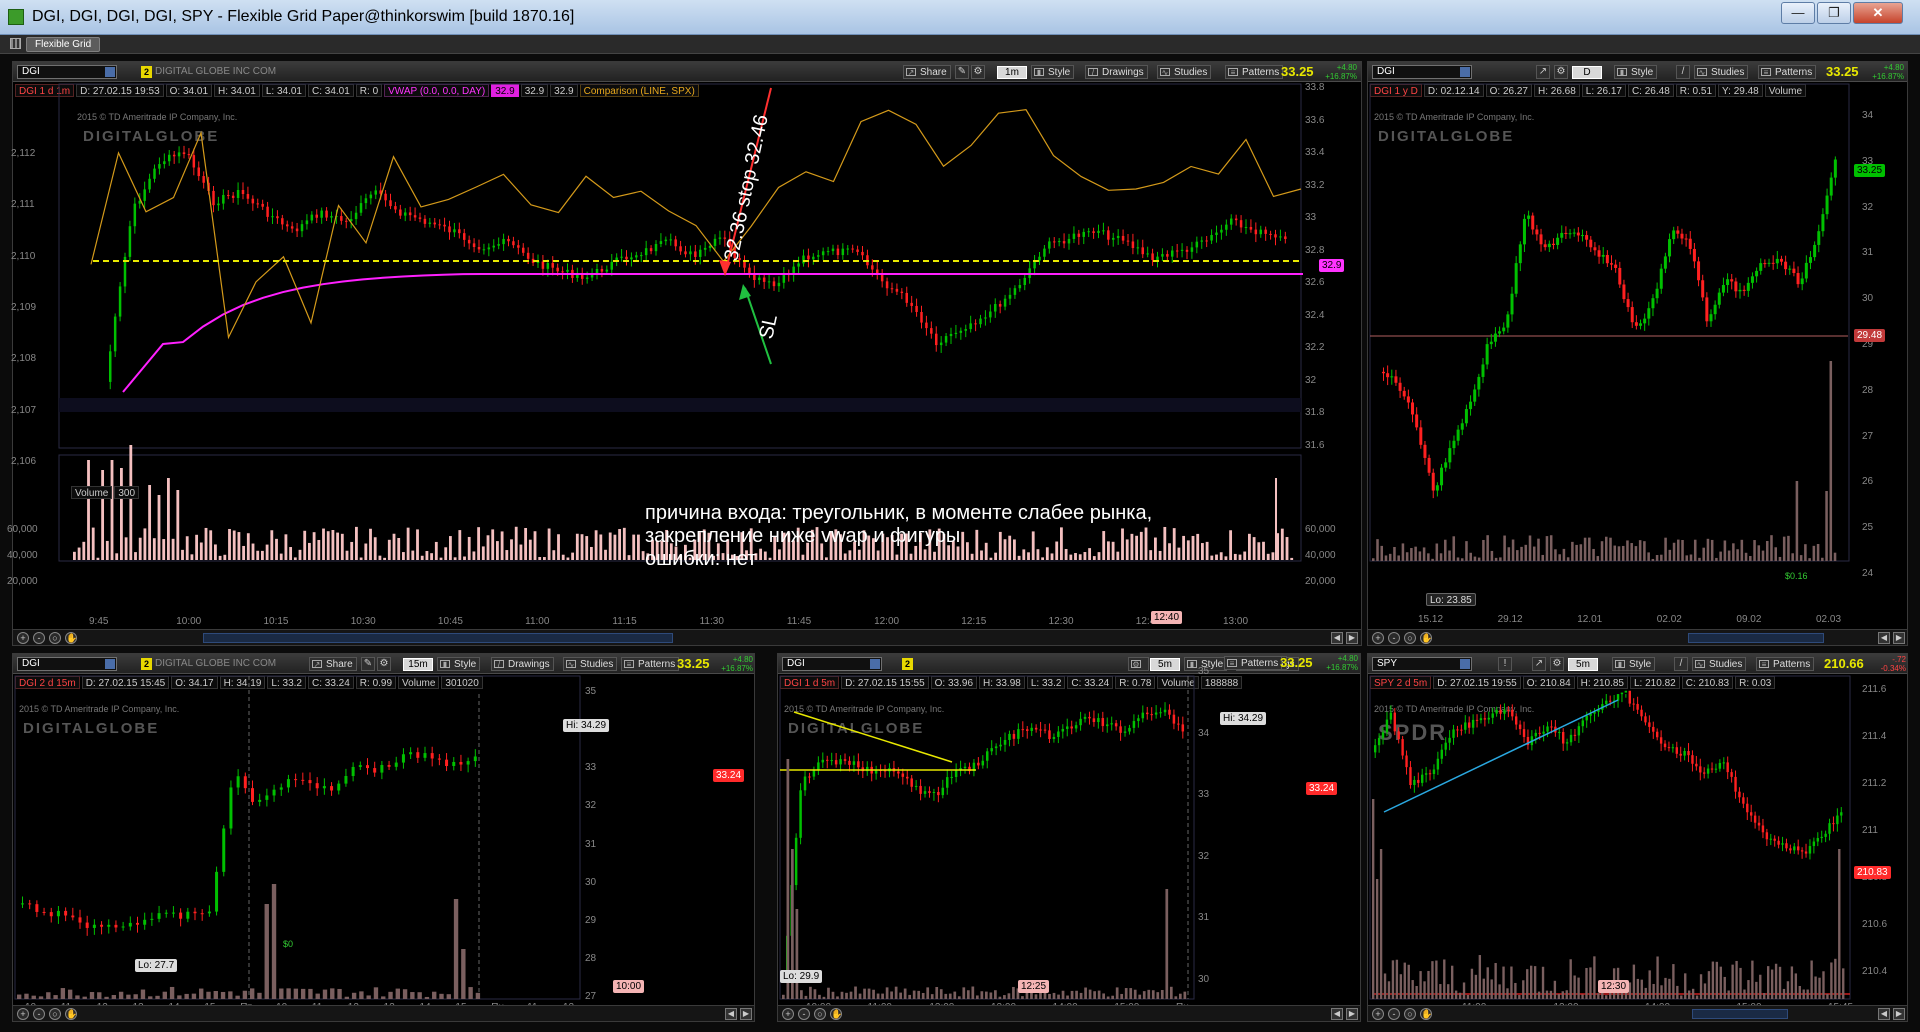 This screenshot has width=1920, height=1032. What do you see at coordinates (1253, 663) in the screenshot?
I see `patterns-button-5m: ≡ Patterns` at bounding box center [1253, 663].